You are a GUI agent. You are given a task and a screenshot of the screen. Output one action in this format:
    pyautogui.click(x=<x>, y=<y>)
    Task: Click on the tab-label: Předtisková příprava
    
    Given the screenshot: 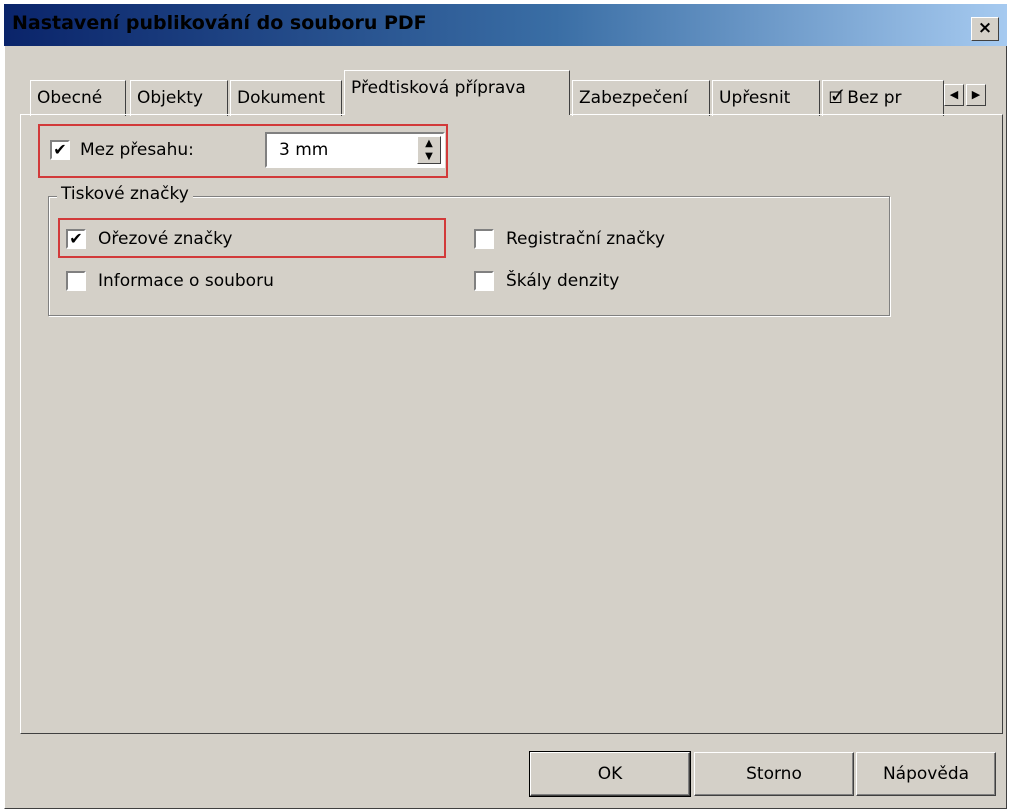 What is the action you would take?
    pyautogui.click(x=438, y=88)
    